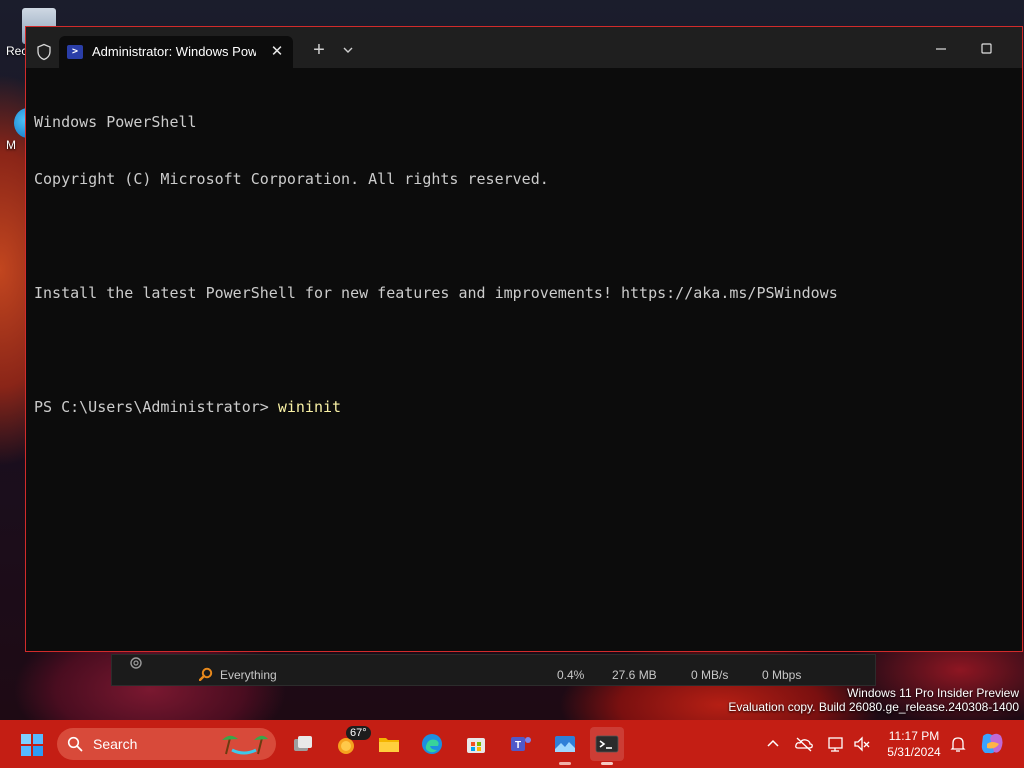  Describe the element at coordinates (565, 763) in the screenshot. I see `running-indicator` at that location.